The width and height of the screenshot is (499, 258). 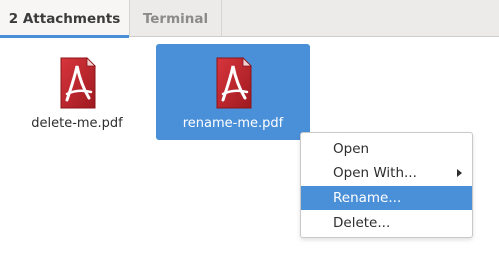 What do you see at coordinates (249, 19) in the screenshot?
I see `tab-bar: 2 Attachments Terminal` at bounding box center [249, 19].